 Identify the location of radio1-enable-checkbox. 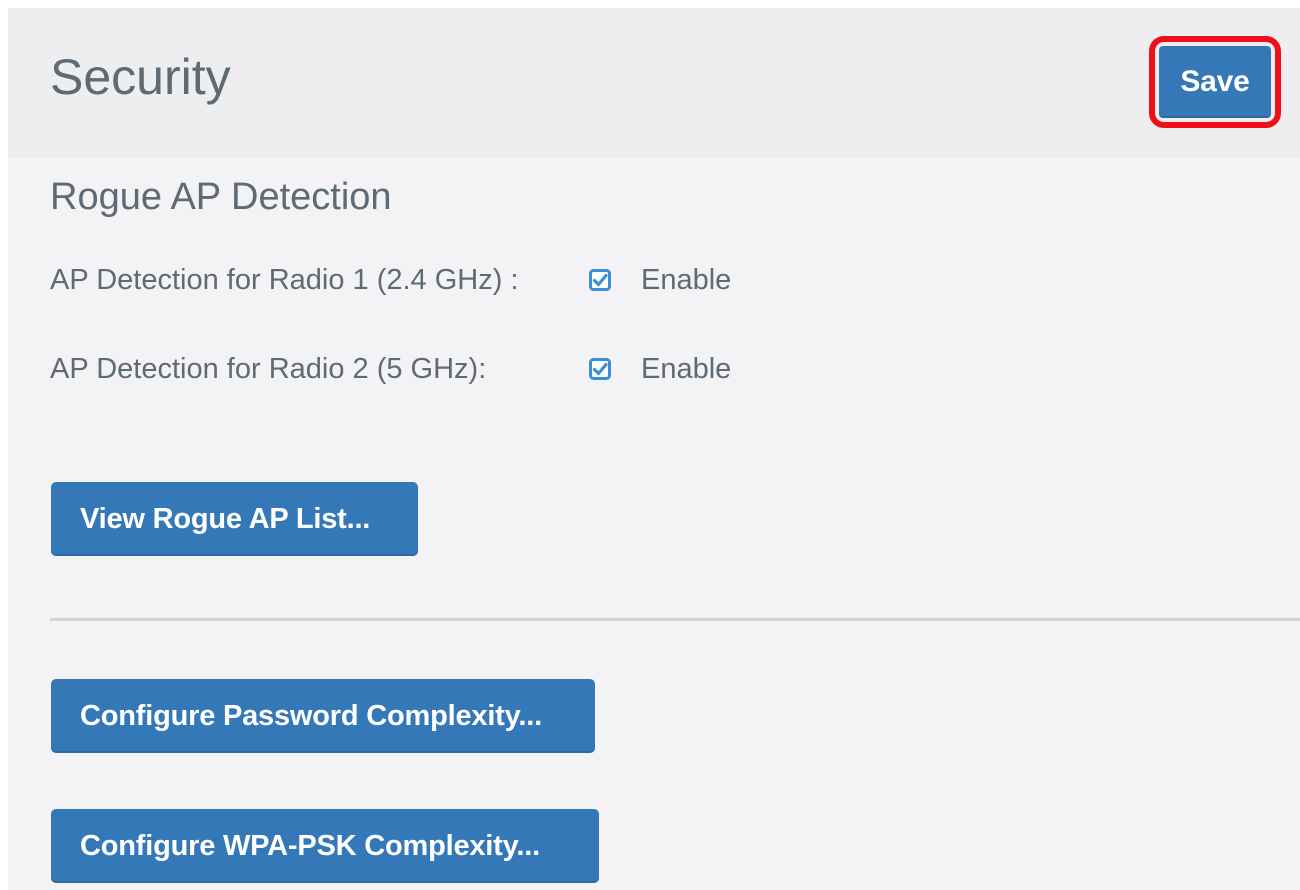
(600, 280).